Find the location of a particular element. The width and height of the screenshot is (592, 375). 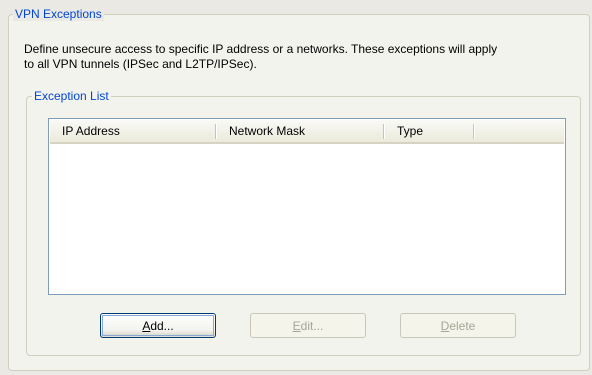

delete-button-mnemonic: D is located at coordinates (445, 325).